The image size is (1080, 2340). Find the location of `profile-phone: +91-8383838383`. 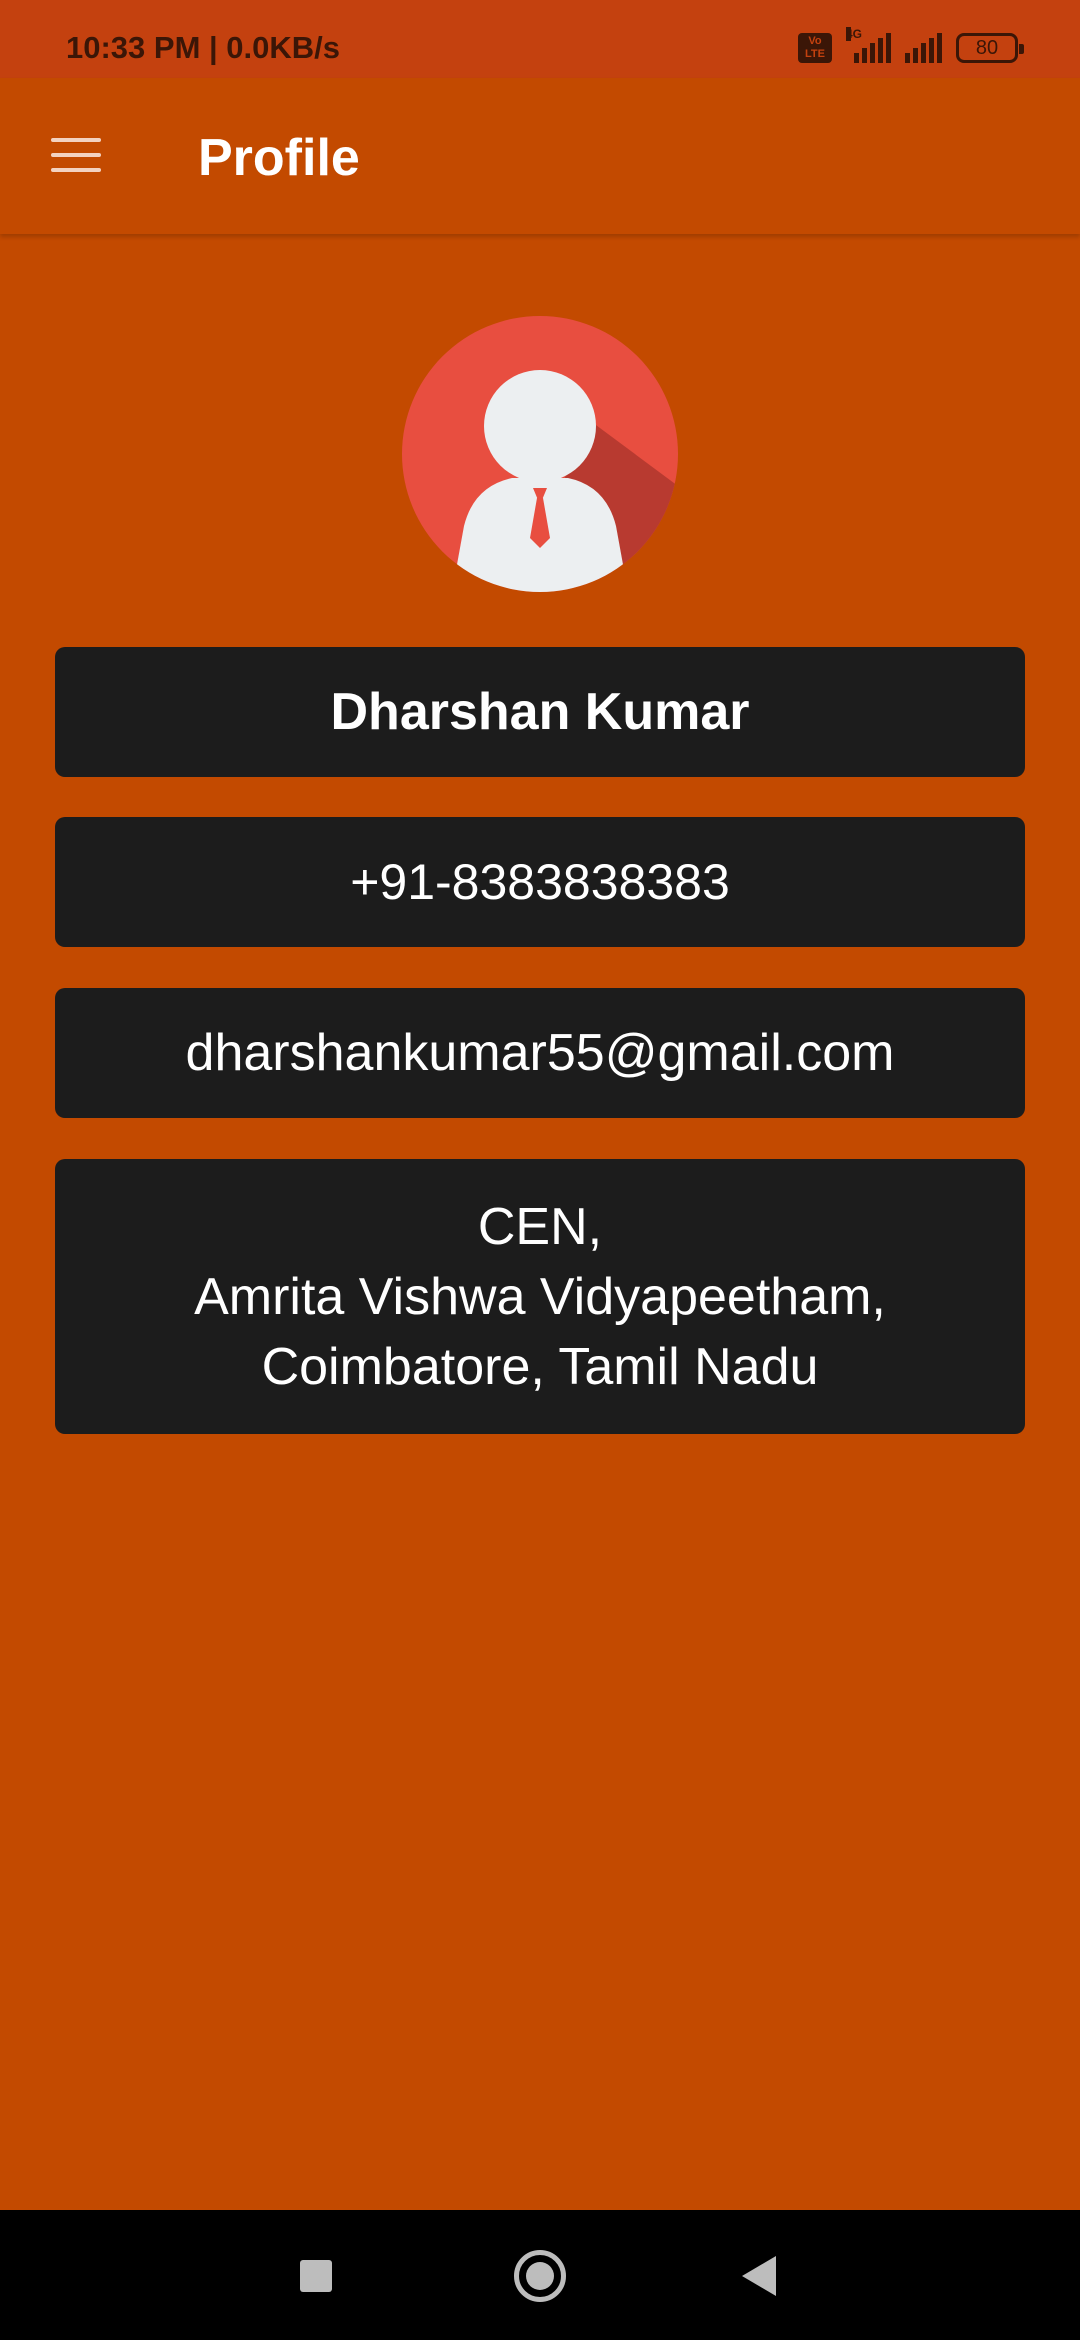

profile-phone: +91-8383838383 is located at coordinates (540, 882).